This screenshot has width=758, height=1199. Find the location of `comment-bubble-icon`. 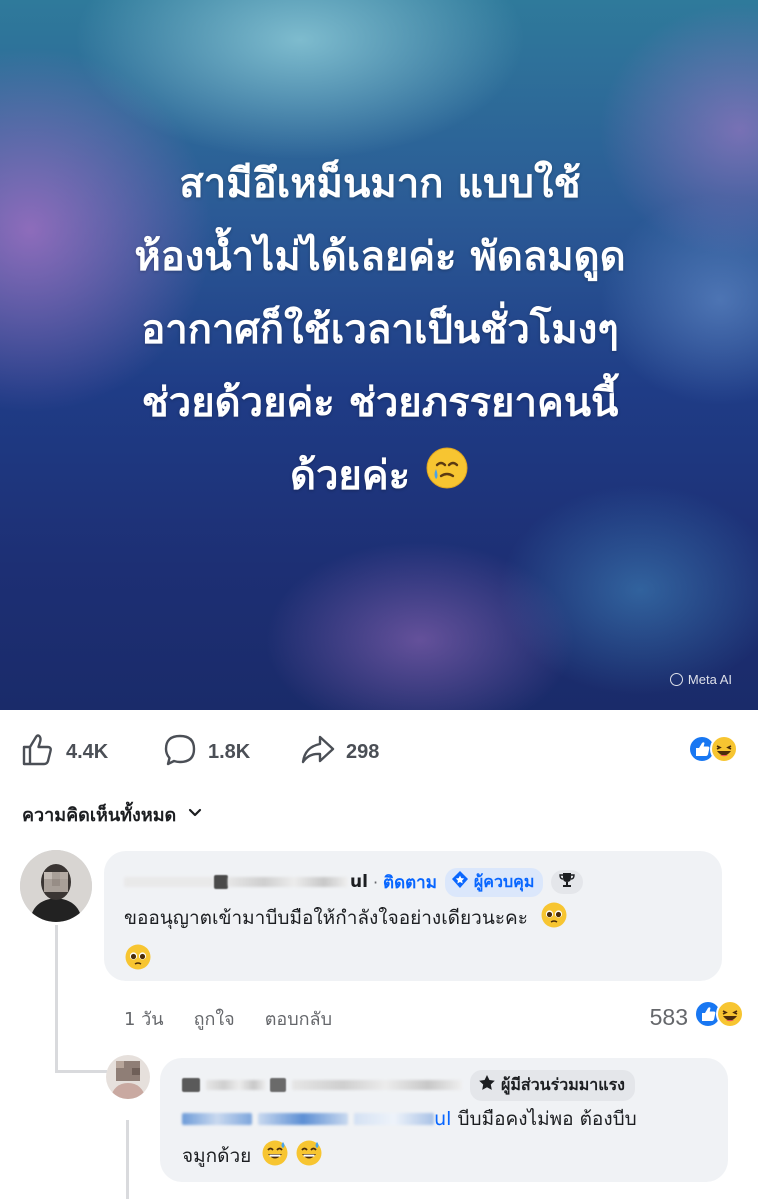

comment-bubble-icon is located at coordinates (180, 752).